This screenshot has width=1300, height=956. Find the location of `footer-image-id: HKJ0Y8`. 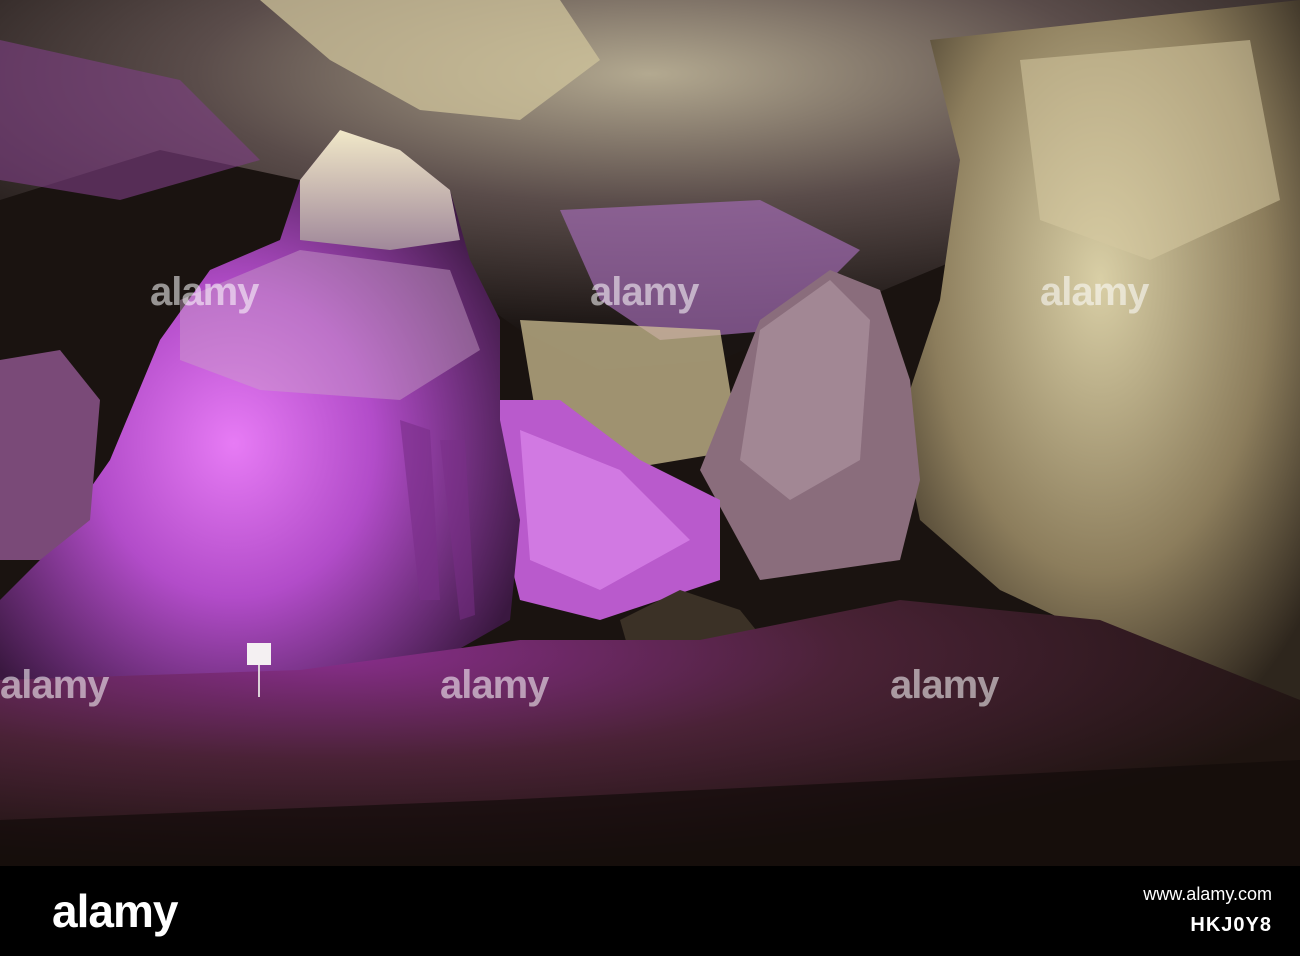

footer-image-id: HKJ0Y8 is located at coordinates (1231, 925).